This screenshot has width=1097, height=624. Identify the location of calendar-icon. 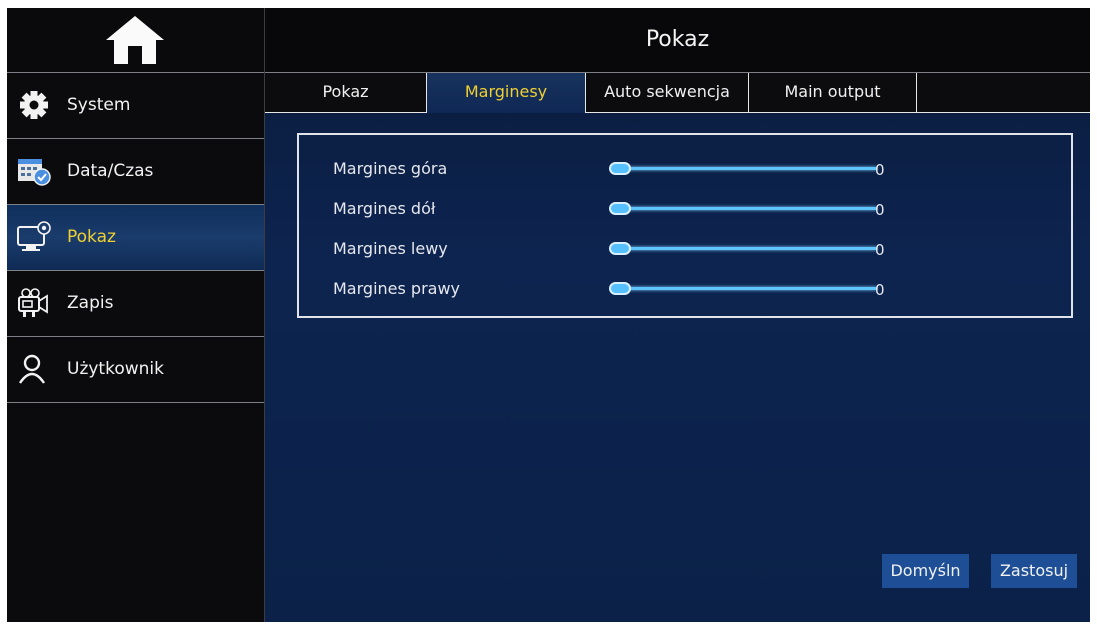
(34, 172).